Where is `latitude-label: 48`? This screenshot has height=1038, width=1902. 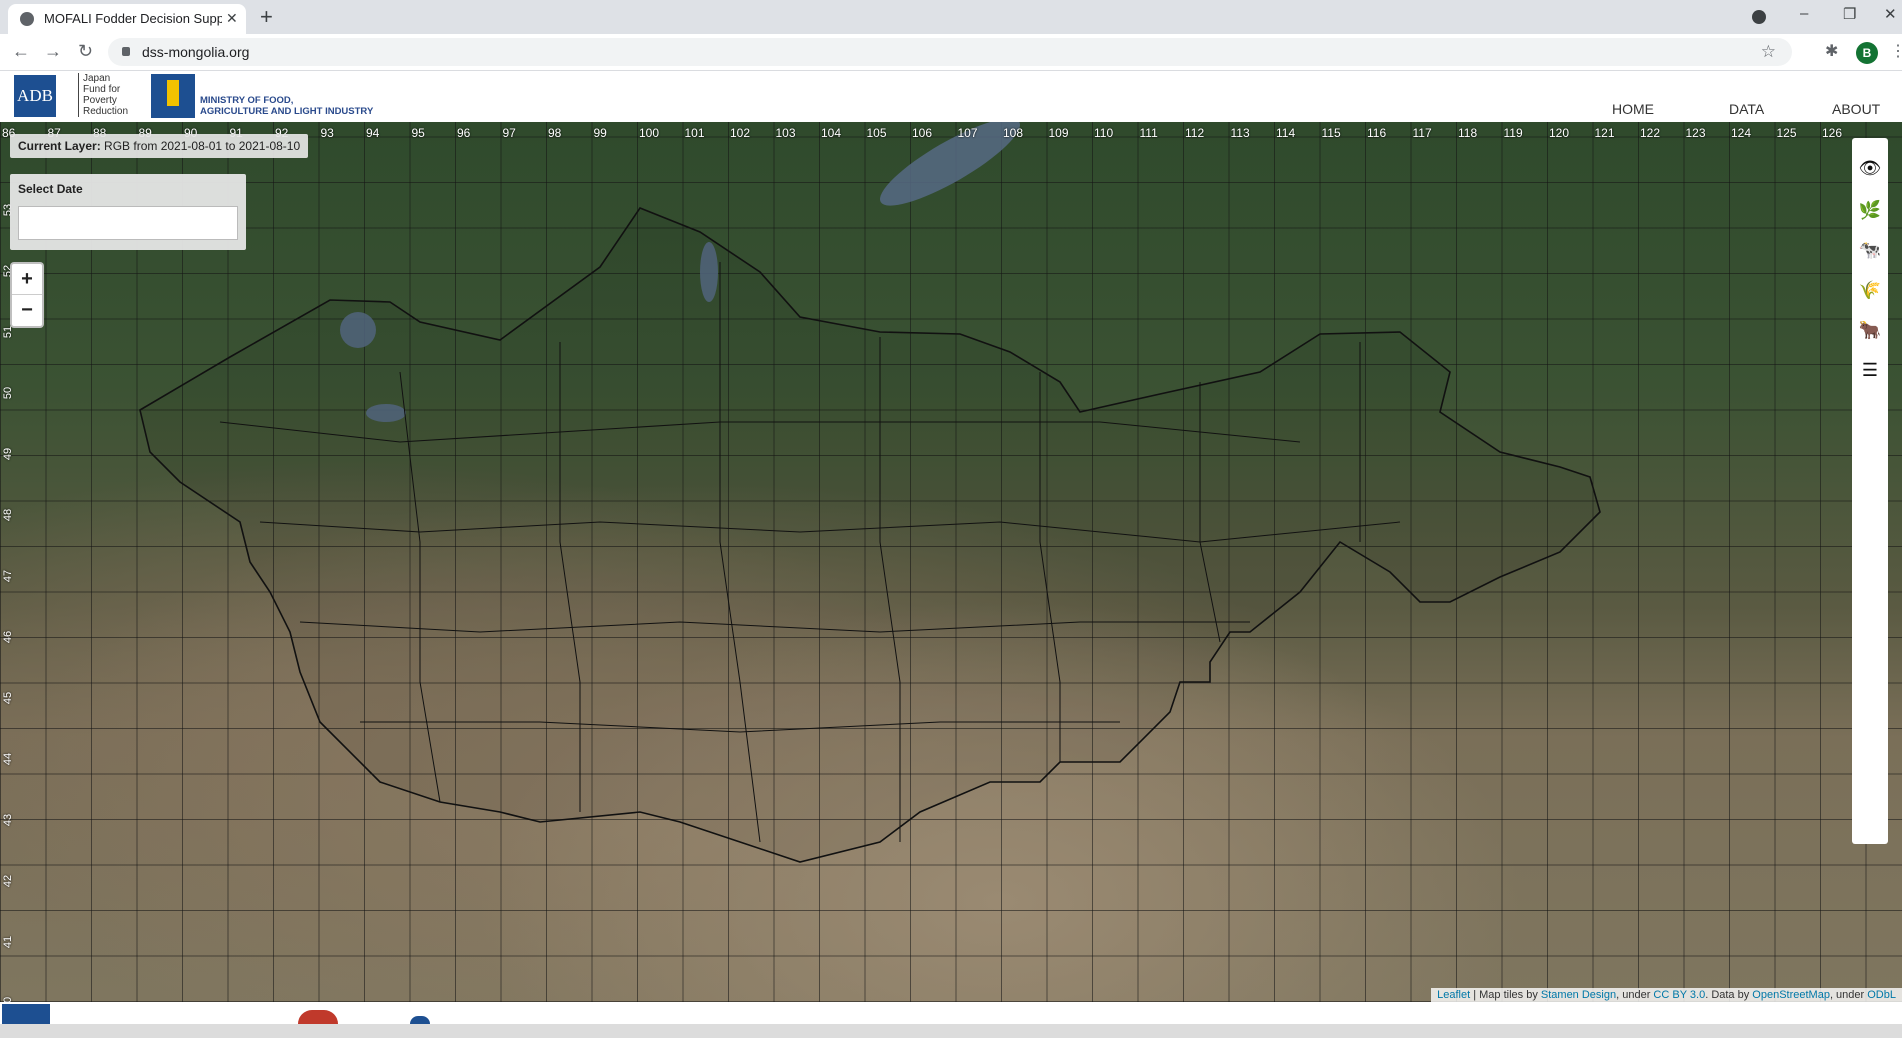
latitude-label: 48 is located at coordinates (8, 515).